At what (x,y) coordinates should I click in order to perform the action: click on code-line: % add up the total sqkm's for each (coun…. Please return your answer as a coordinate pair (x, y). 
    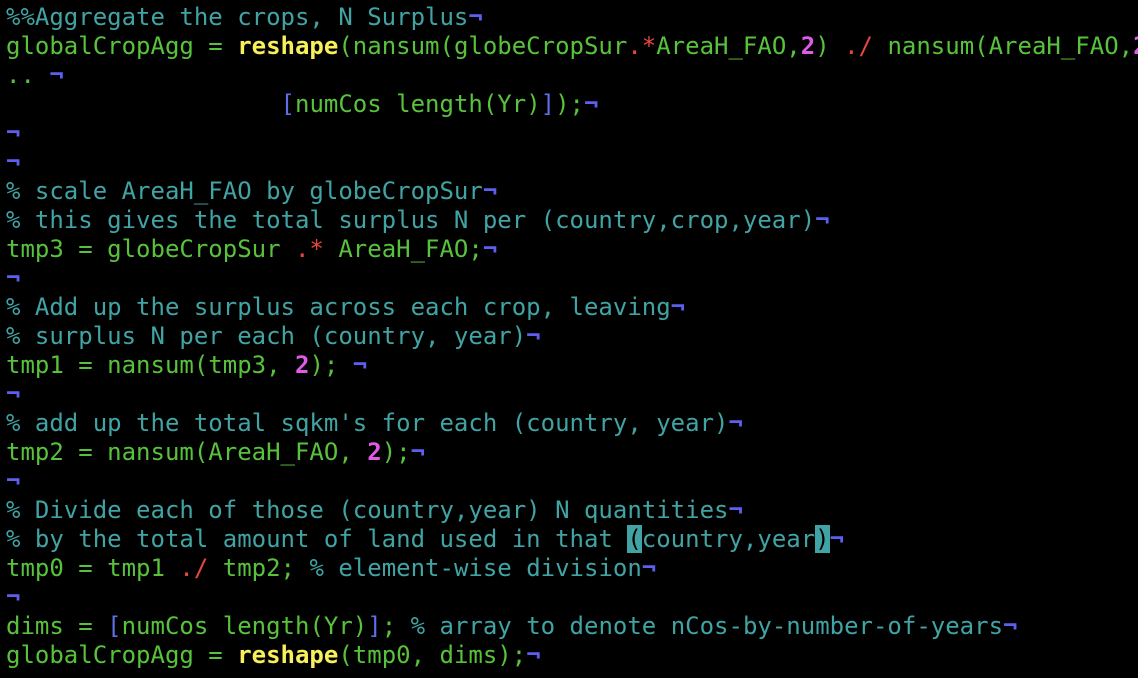
    Looking at the image, I should click on (569, 423).